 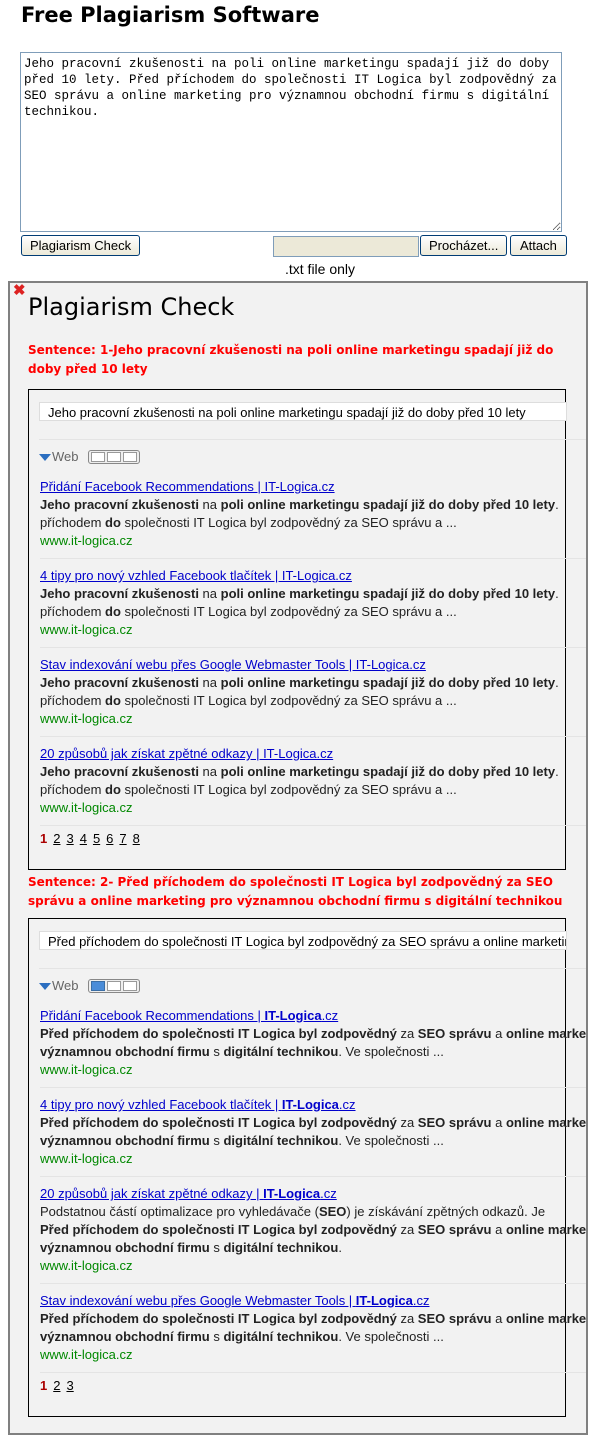 I want to click on file-path-field, so click(x=346, y=246).